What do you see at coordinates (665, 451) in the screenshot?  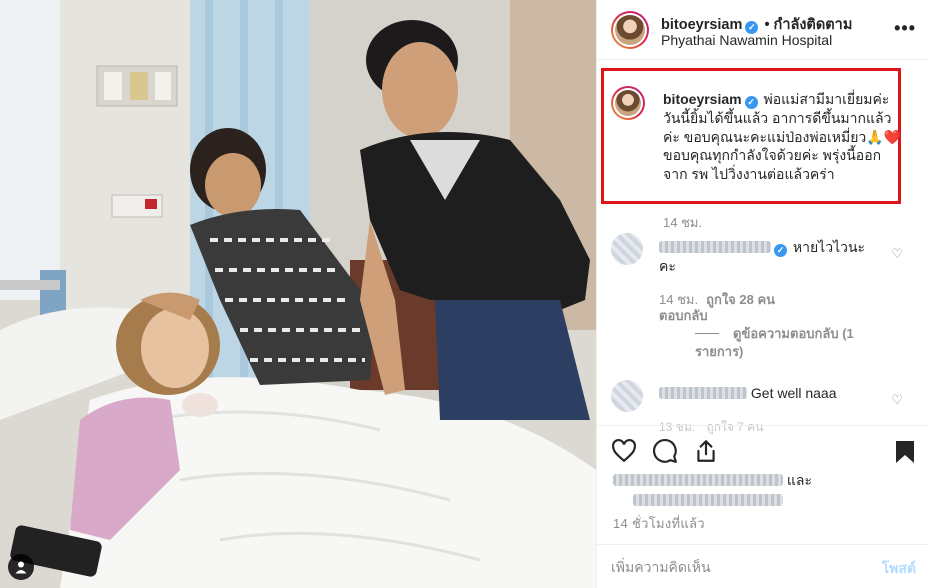 I see `comment-icon` at bounding box center [665, 451].